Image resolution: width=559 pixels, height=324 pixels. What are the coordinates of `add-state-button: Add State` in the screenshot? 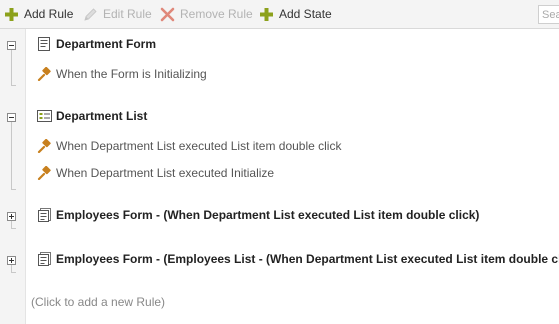 It's located at (295, 14).